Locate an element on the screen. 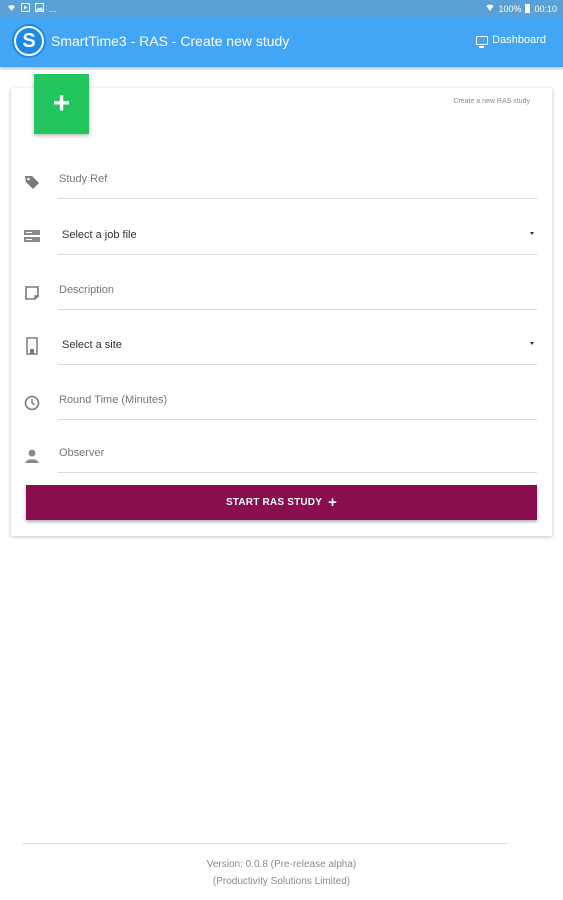  study-ref-field: Study Ref is located at coordinates (297, 181).